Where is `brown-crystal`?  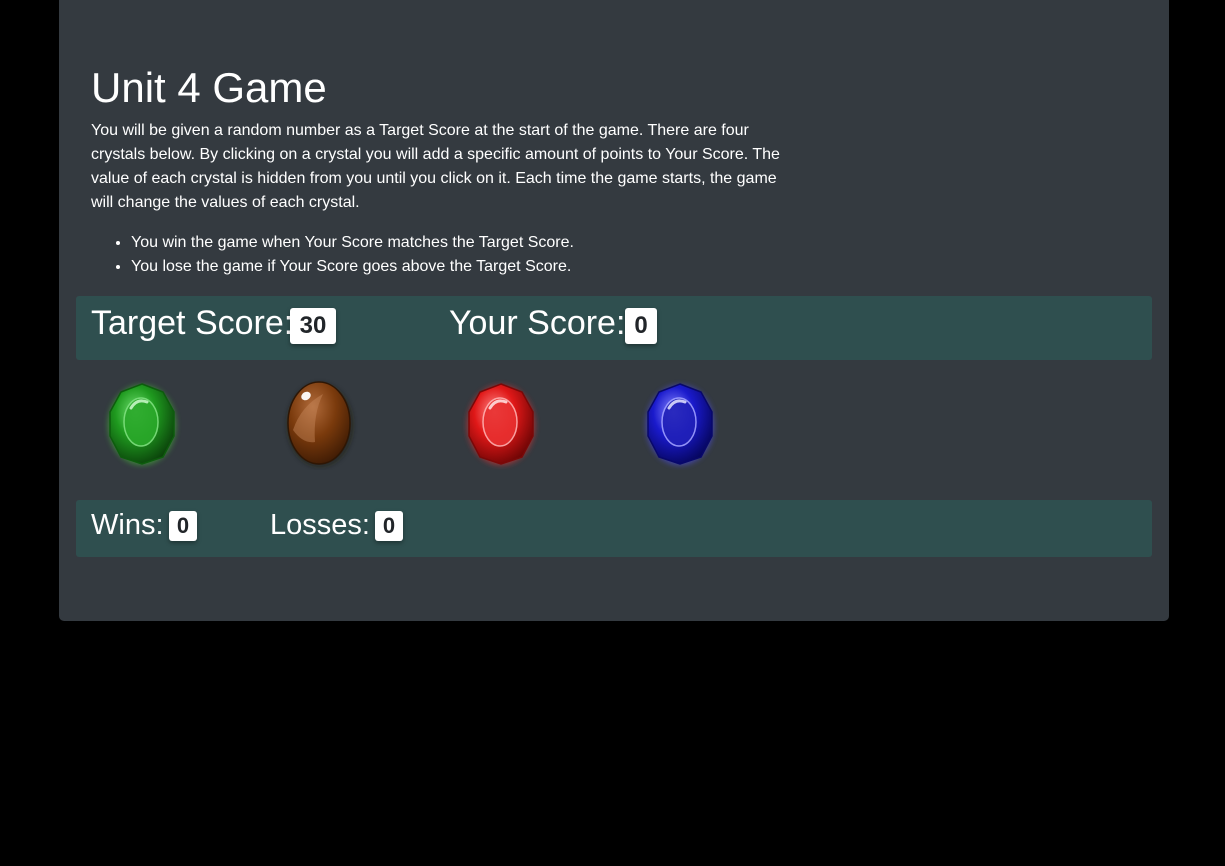
brown-crystal is located at coordinates (320, 424).